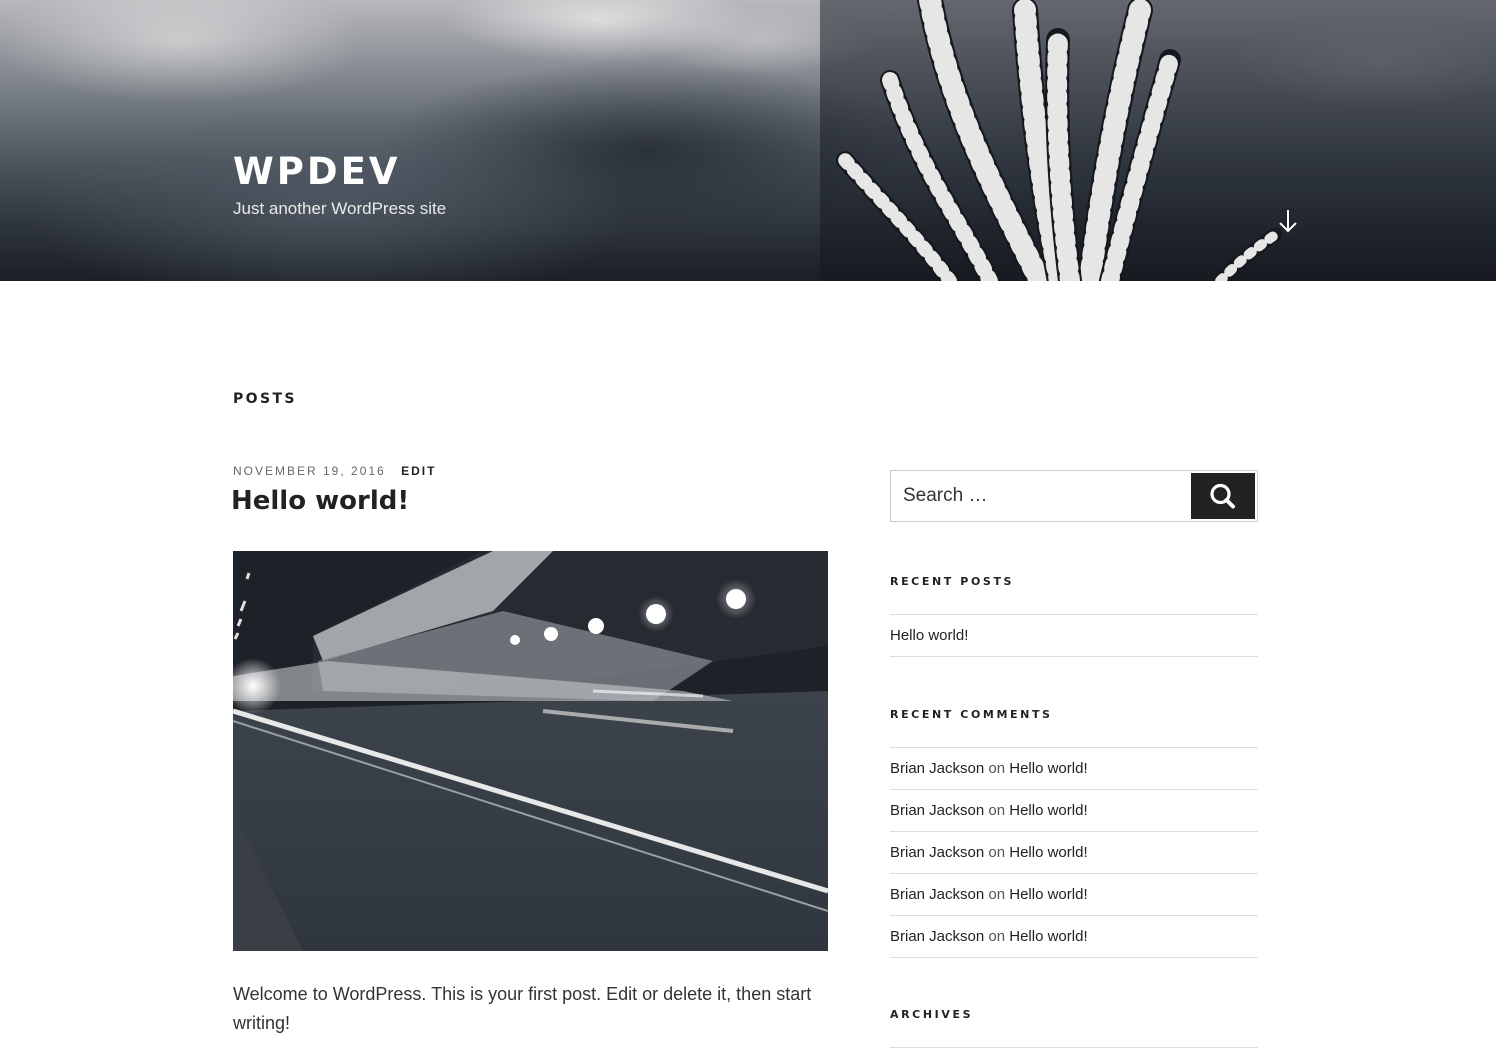 This screenshot has width=1496, height=1061. I want to click on edit-link: EDIT, so click(418, 471).